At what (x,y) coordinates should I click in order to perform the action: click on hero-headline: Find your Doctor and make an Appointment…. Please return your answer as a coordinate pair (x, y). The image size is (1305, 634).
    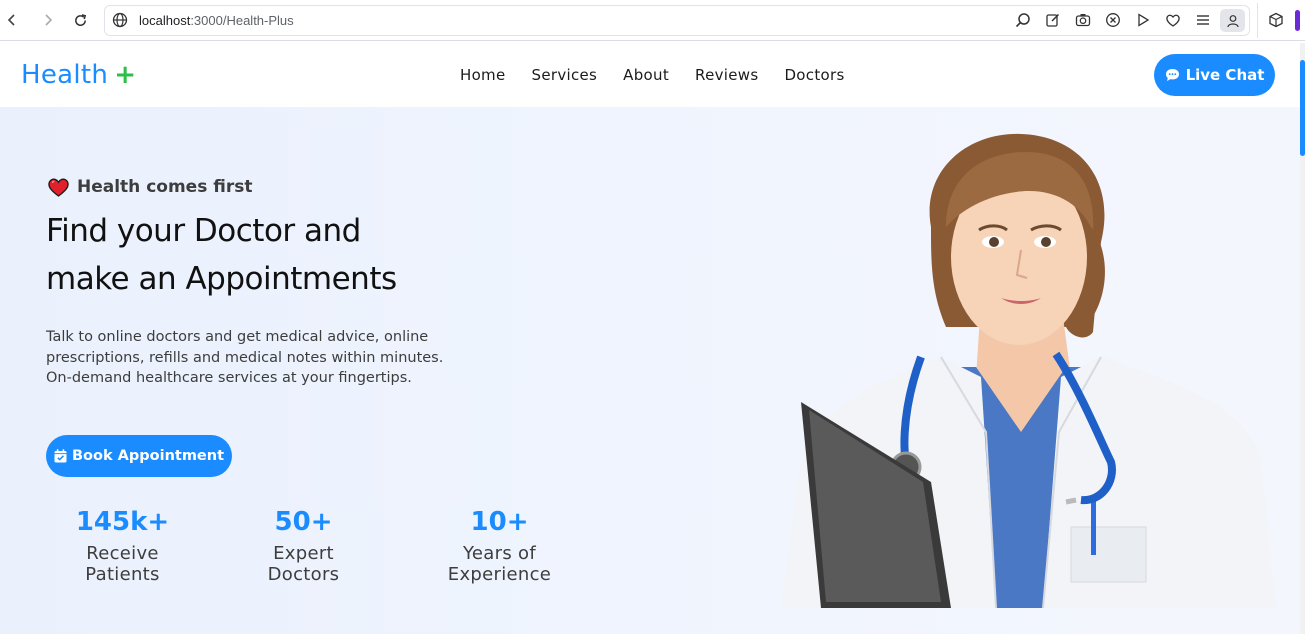
    Looking at the image, I should click on (256, 255).